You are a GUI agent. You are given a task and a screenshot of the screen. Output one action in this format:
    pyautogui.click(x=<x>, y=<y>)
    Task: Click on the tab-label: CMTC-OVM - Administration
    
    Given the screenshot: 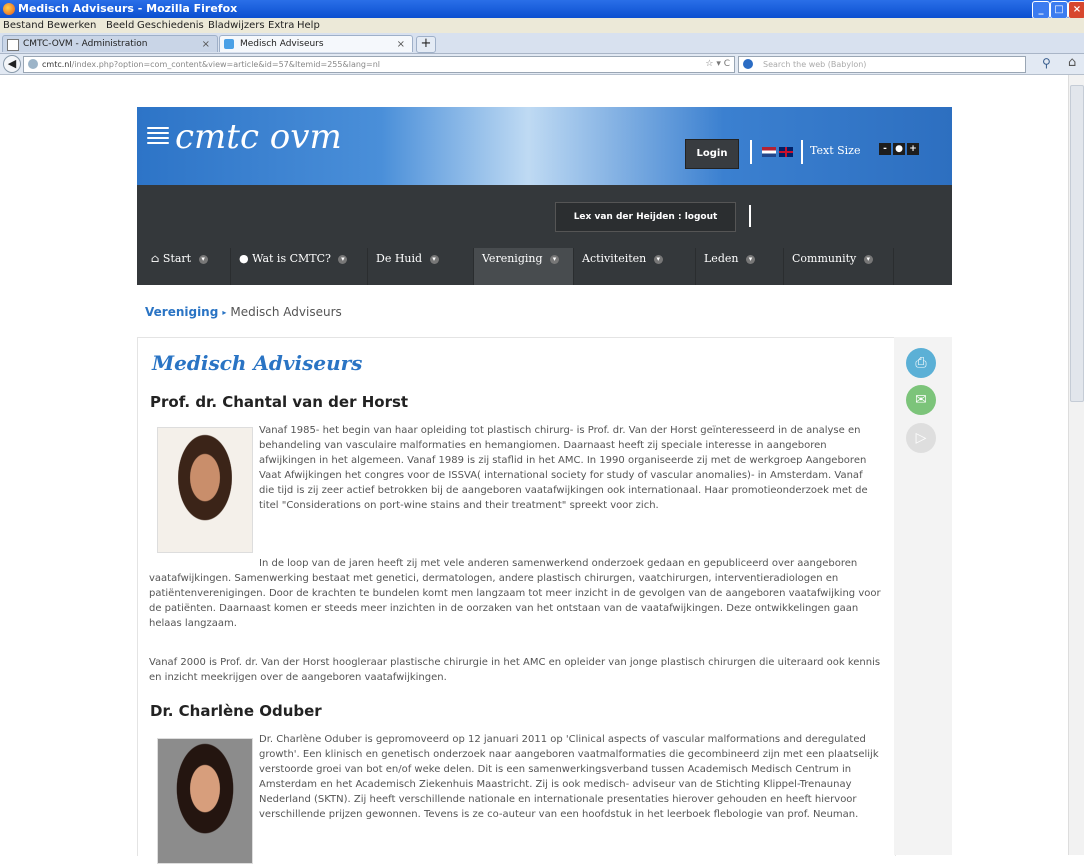 What is the action you would take?
    pyautogui.click(x=85, y=44)
    